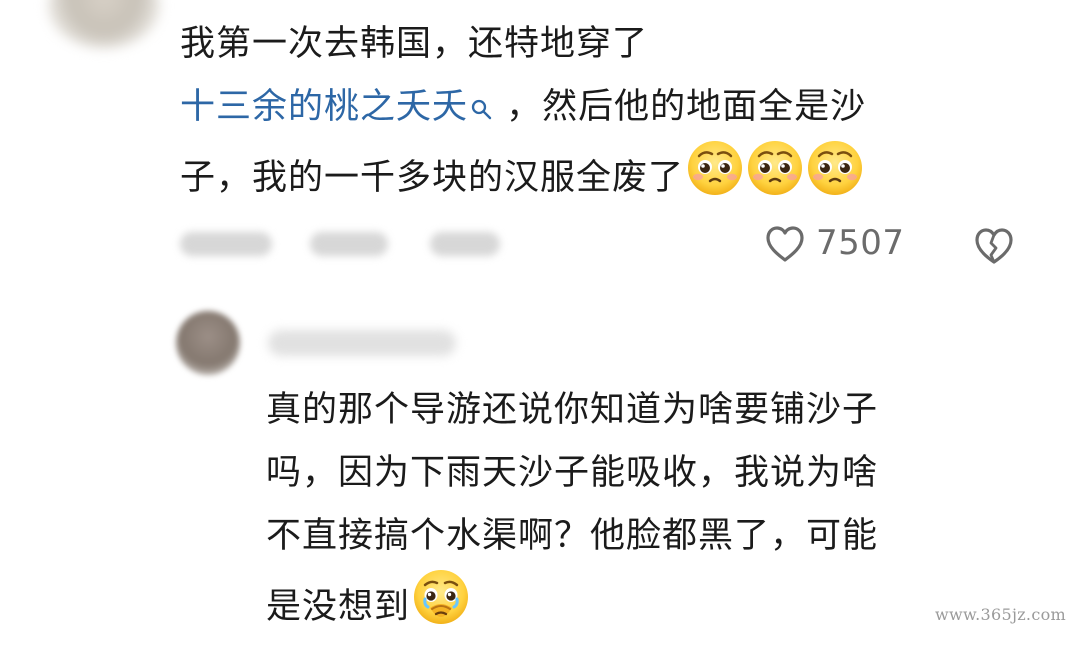 This screenshot has height=647, width=1080. I want to click on comment-line-1: 我第一次去韩国，还特地穿了, so click(610, 44).